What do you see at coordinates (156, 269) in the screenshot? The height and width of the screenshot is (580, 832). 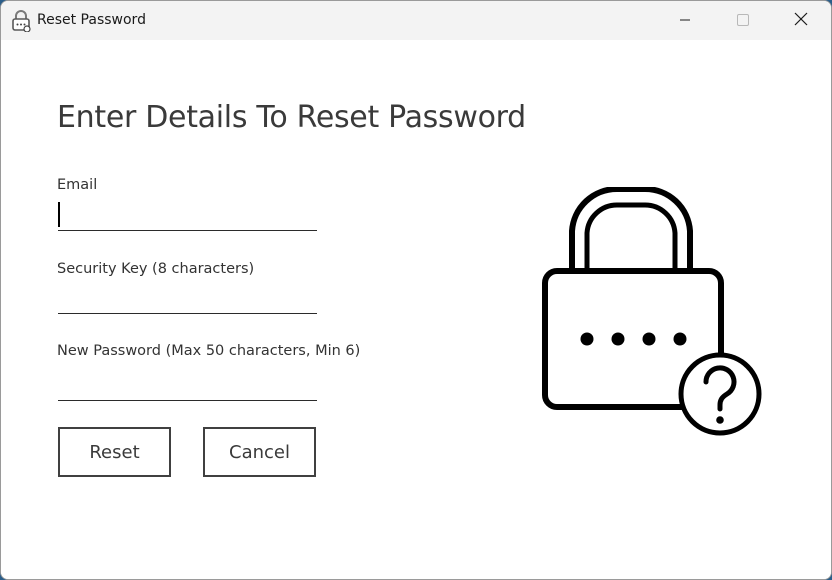 I see `security-key-label: Security Key (8 characters)` at bounding box center [156, 269].